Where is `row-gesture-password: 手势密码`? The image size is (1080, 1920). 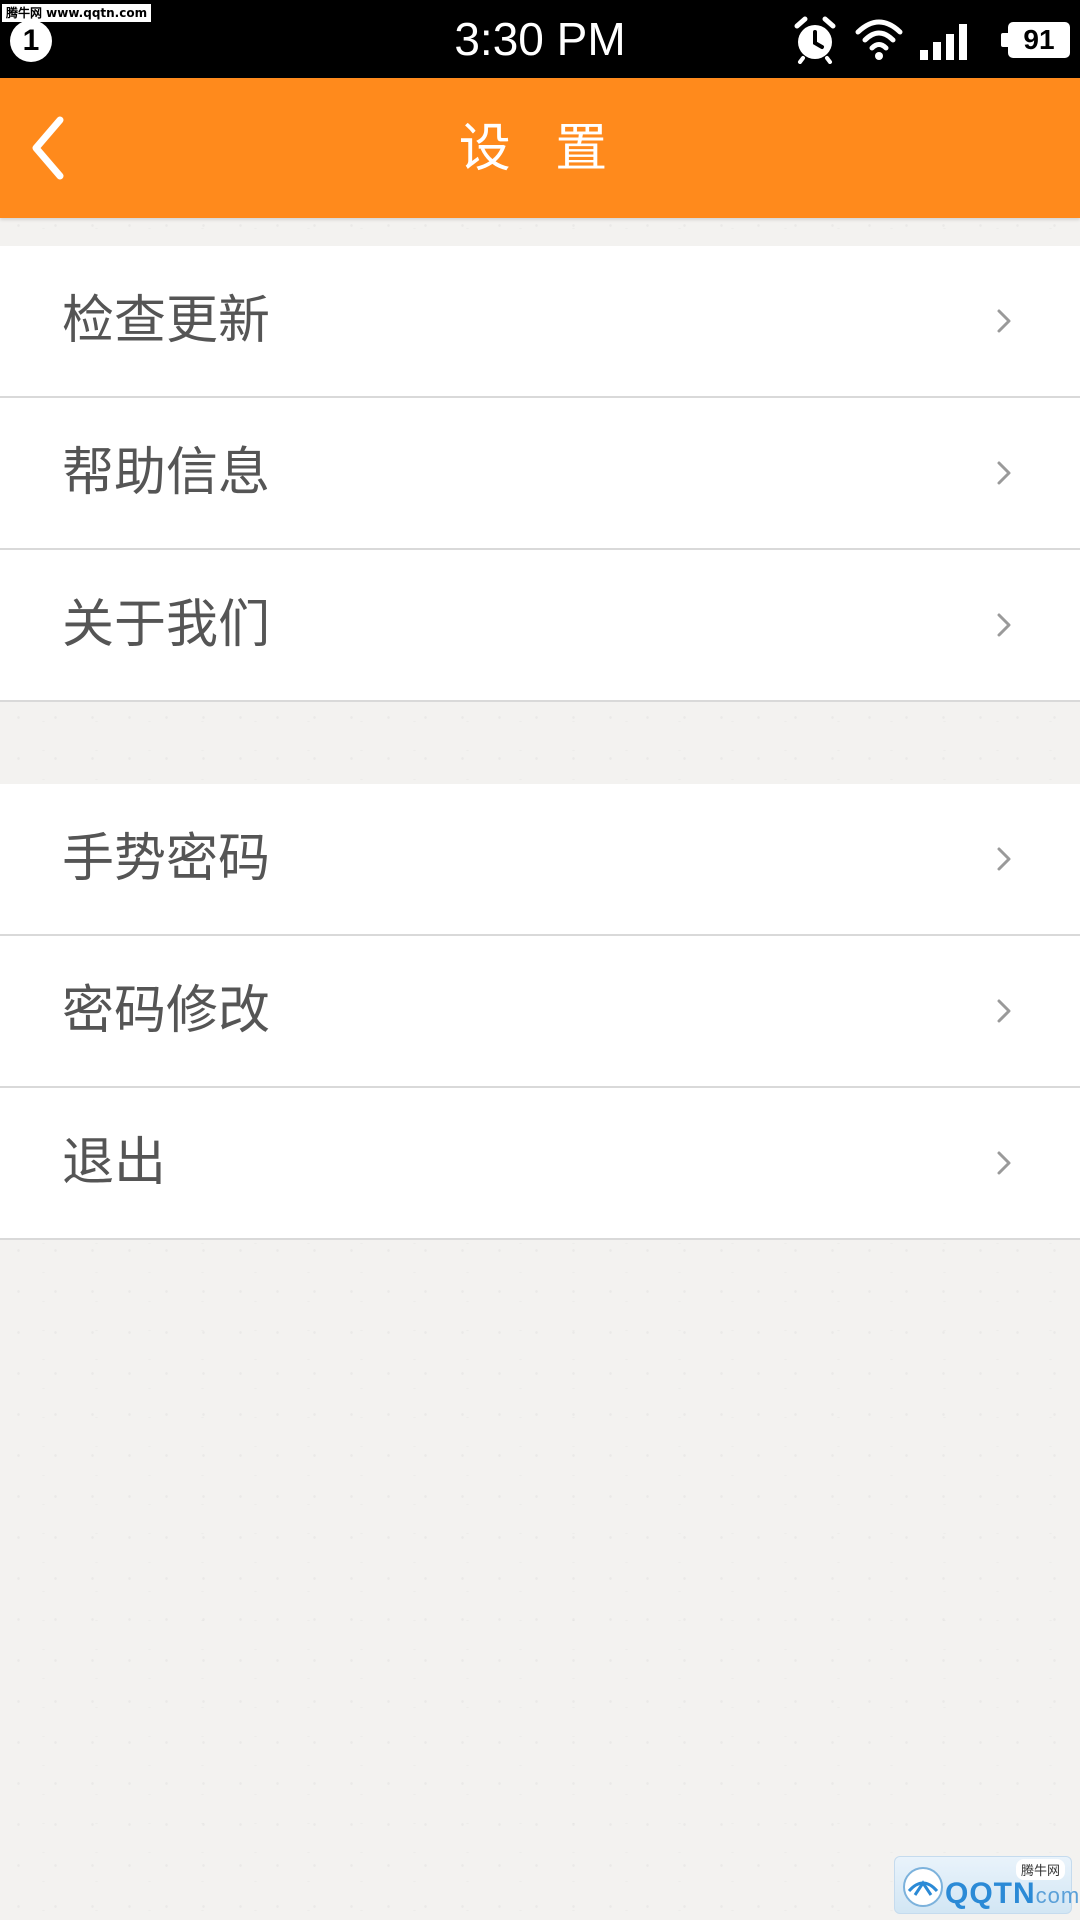
row-gesture-password: 手势密码 is located at coordinates (540, 860).